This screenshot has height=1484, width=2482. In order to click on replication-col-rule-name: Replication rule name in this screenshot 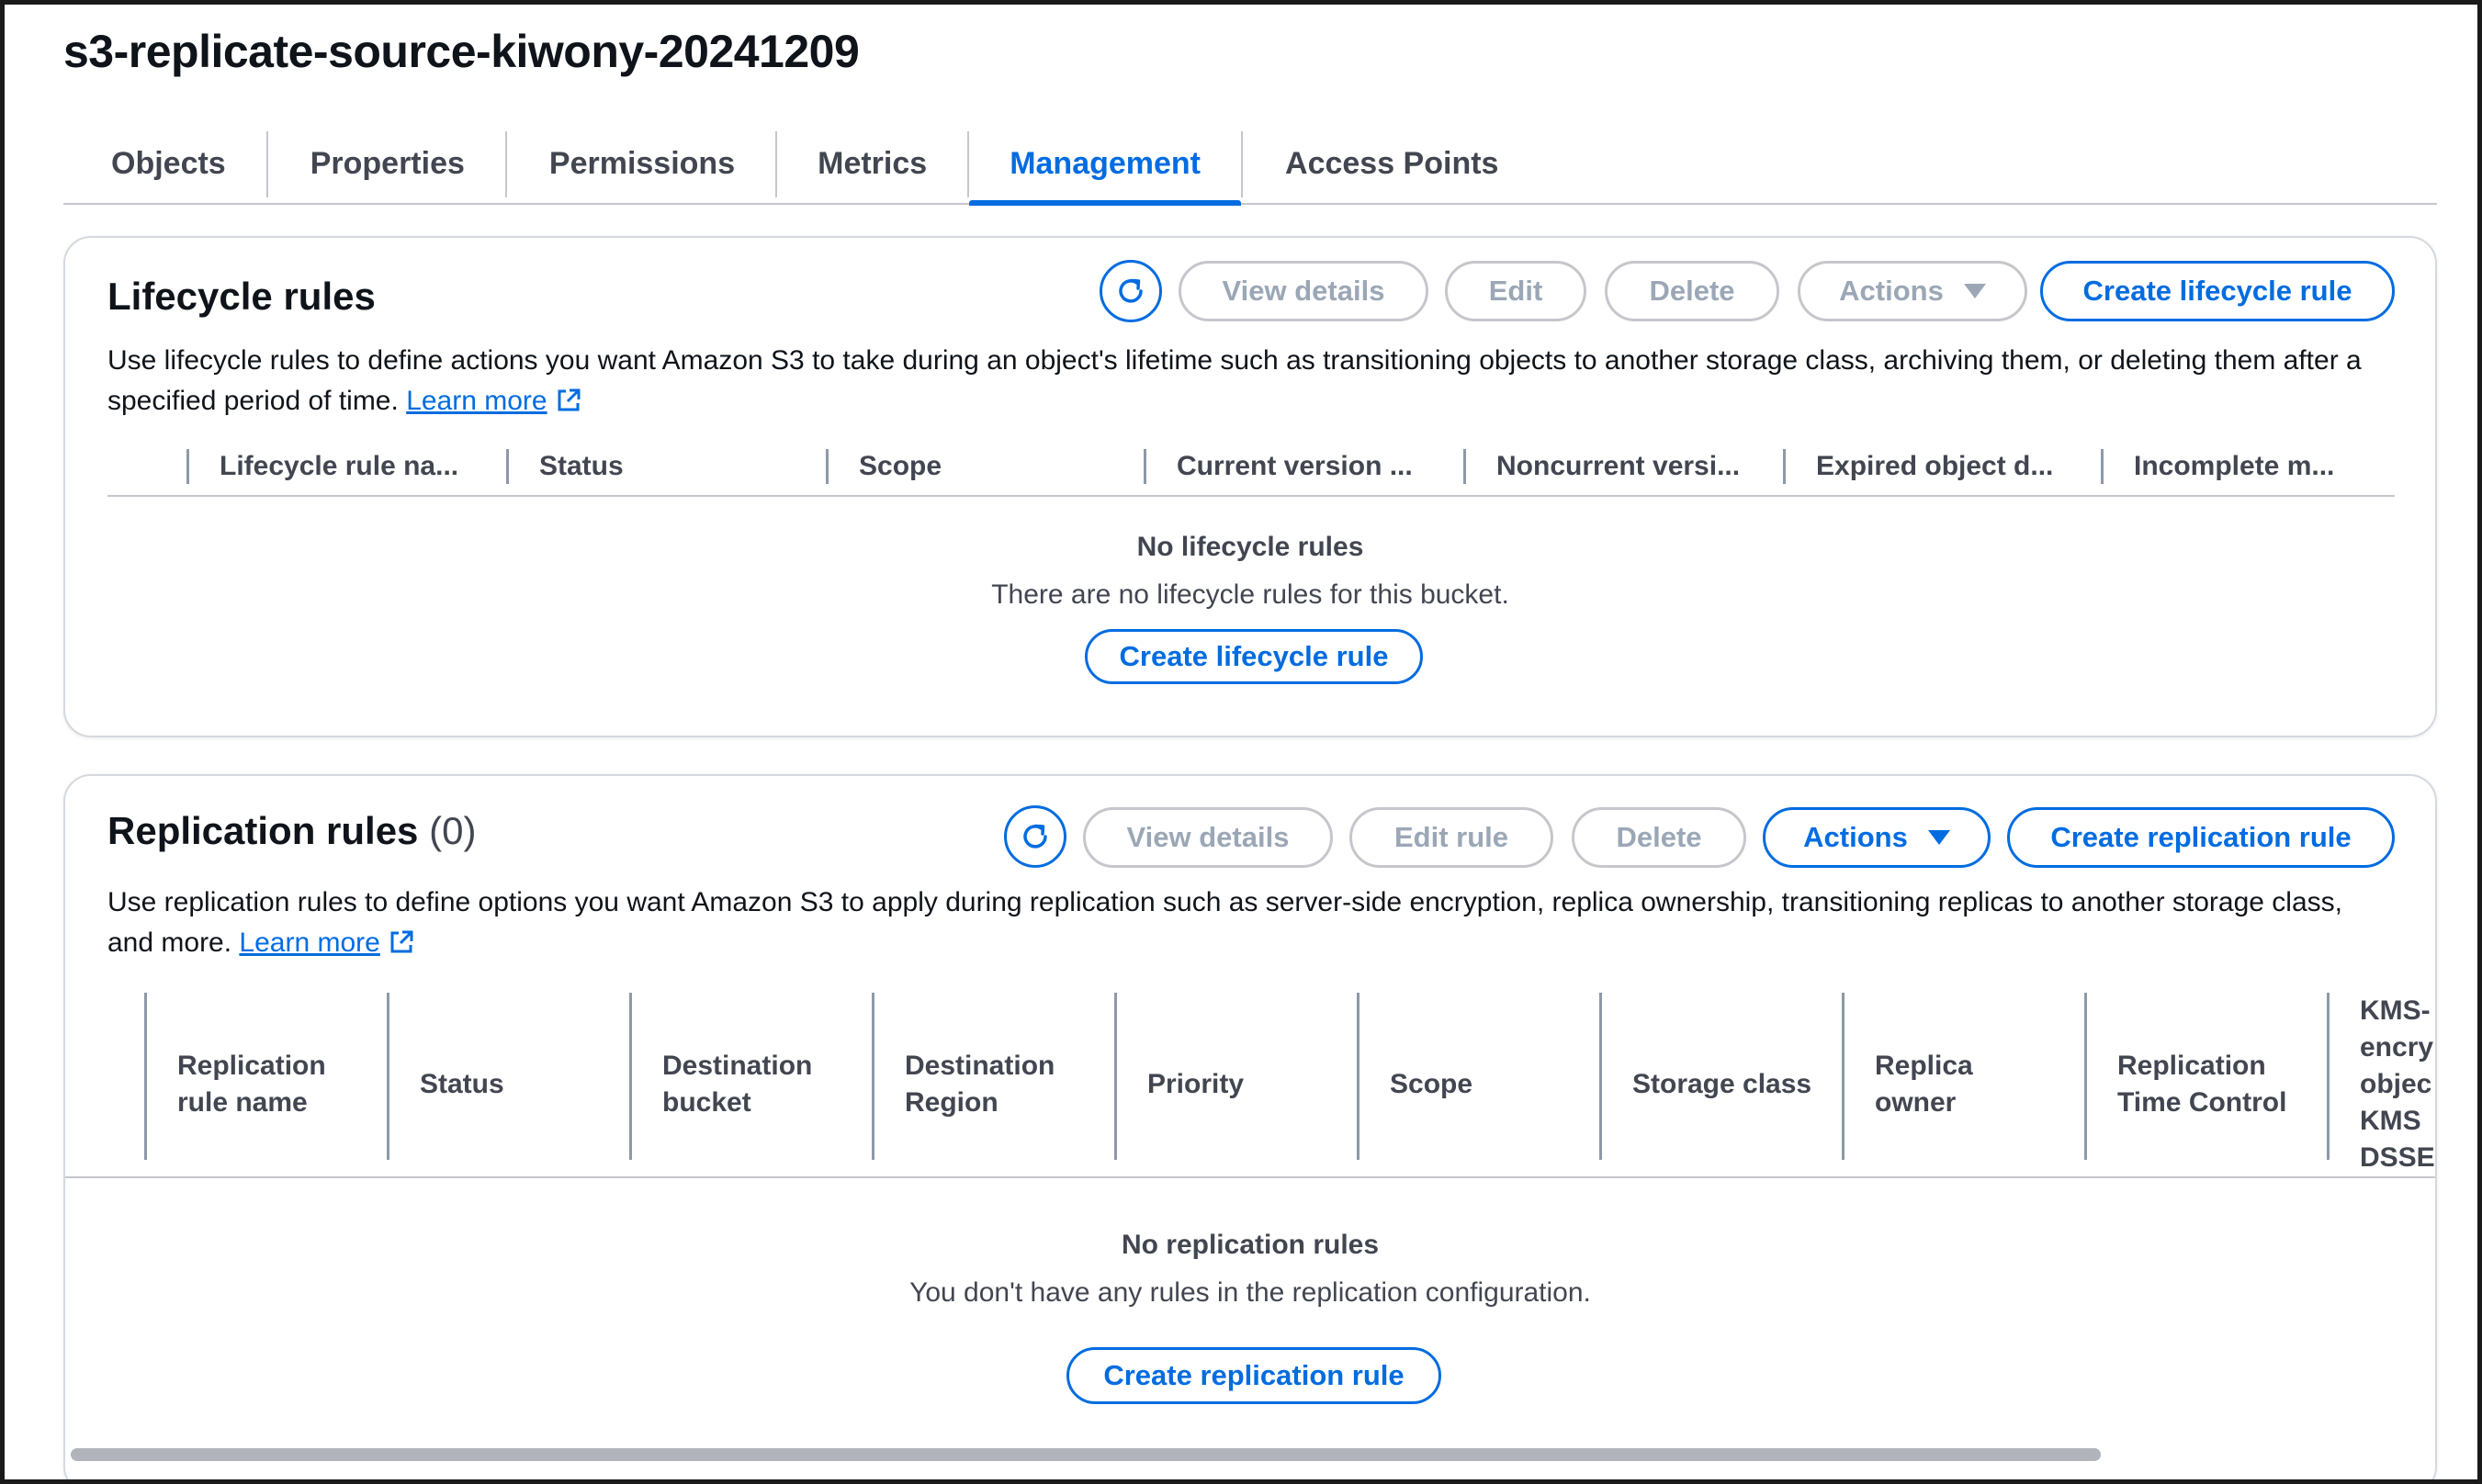, I will do `click(265, 1085)`.